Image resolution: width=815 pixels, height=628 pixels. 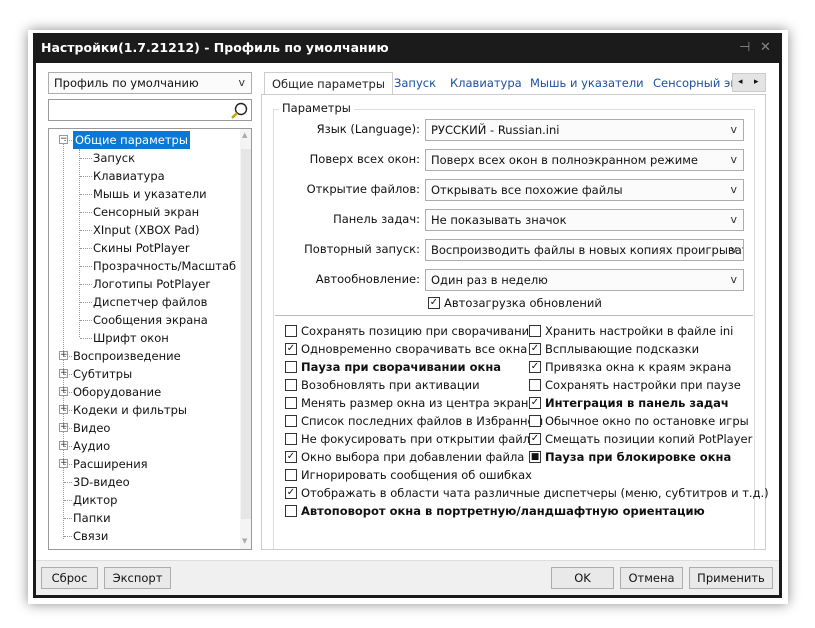 I want to click on checkbox: Хранить настройки в файле ini, so click(x=631, y=331).